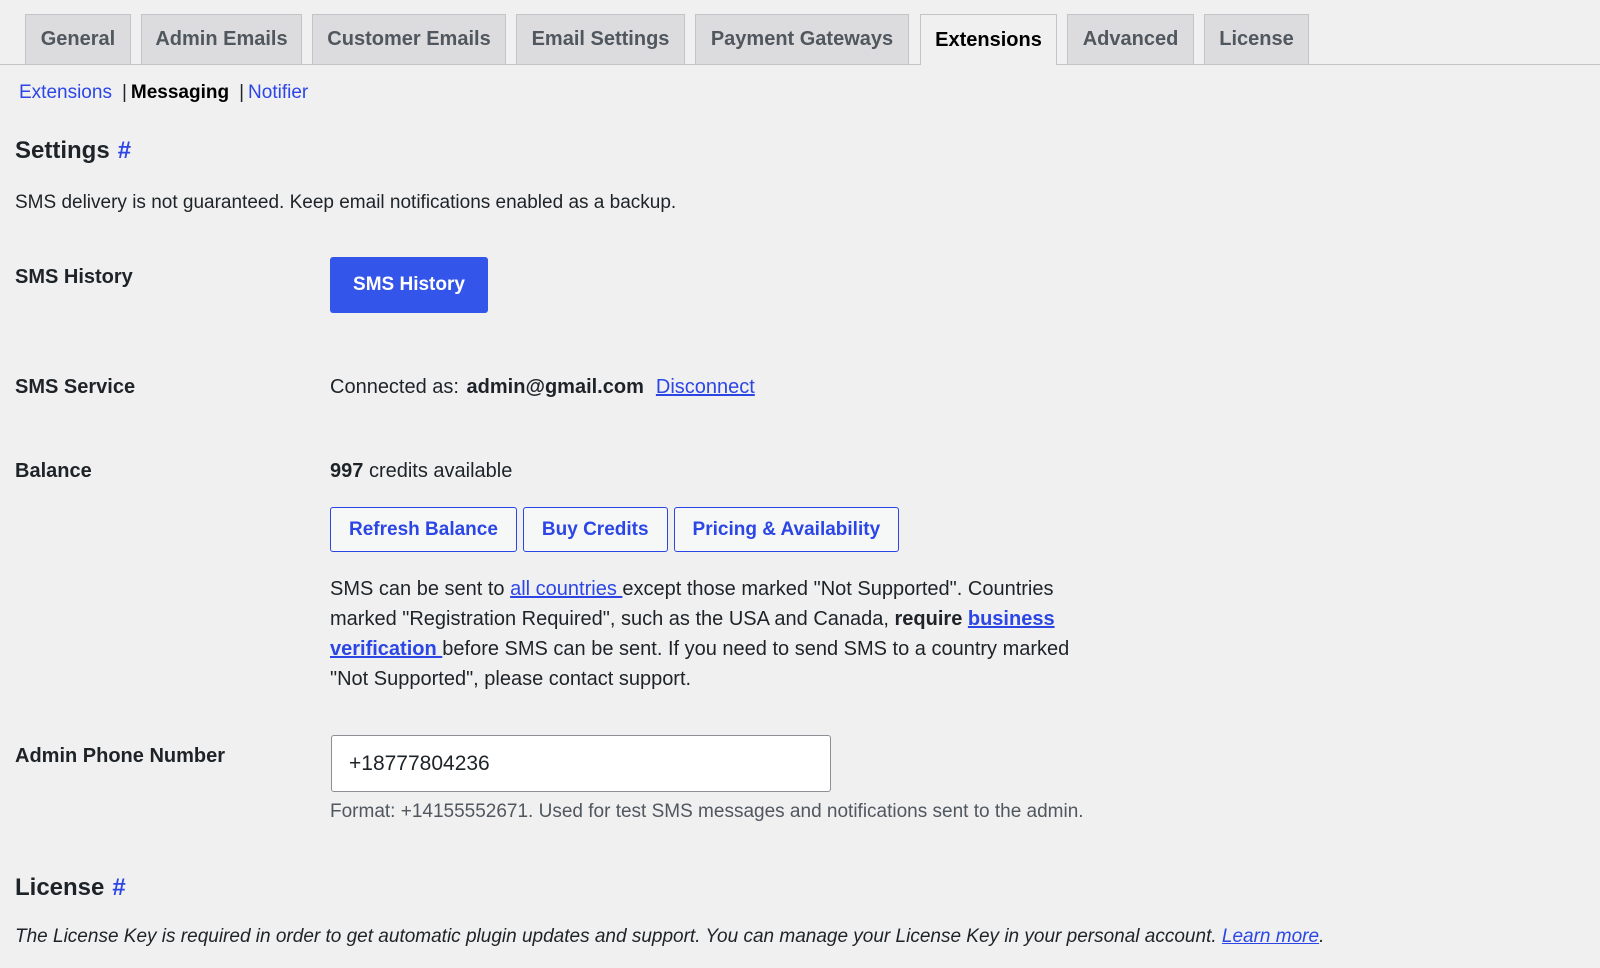 Image resolution: width=1600 pixels, height=968 pixels. What do you see at coordinates (555, 387) in the screenshot?
I see `connected-email: admin@gmail.com` at bounding box center [555, 387].